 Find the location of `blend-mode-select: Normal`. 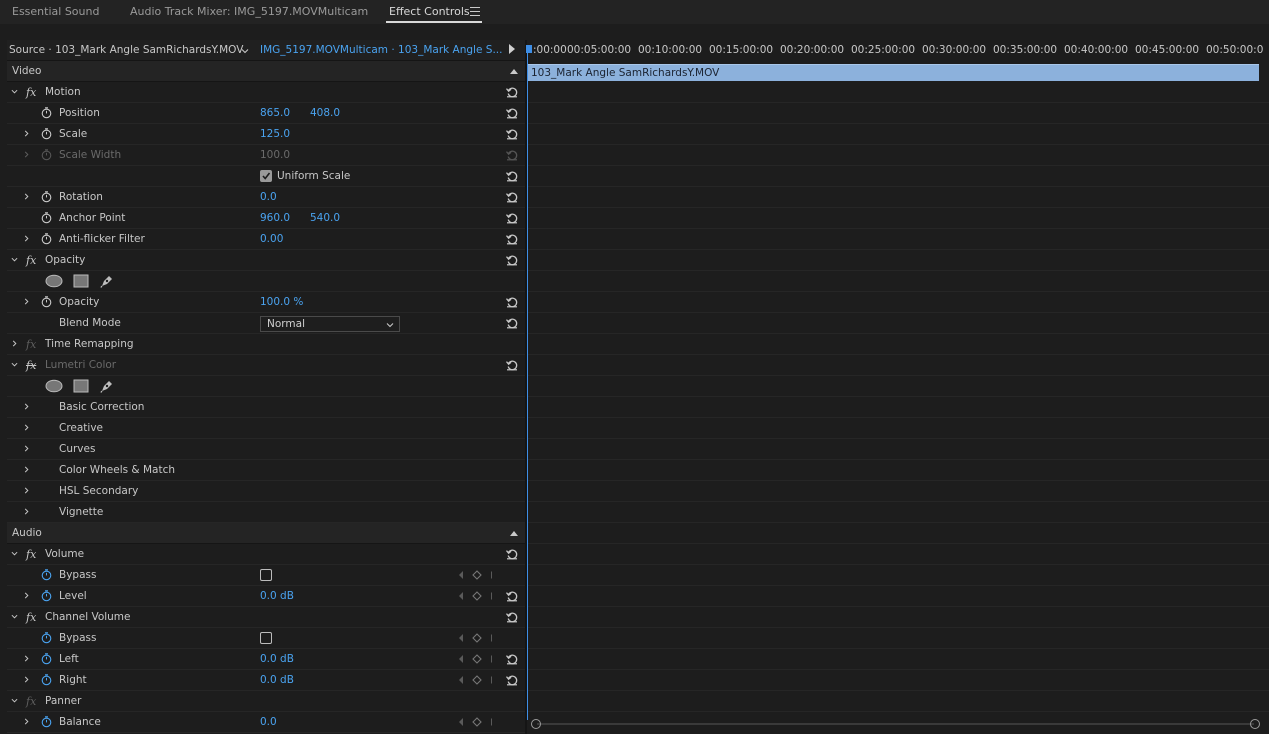

blend-mode-select: Normal is located at coordinates (330, 324).